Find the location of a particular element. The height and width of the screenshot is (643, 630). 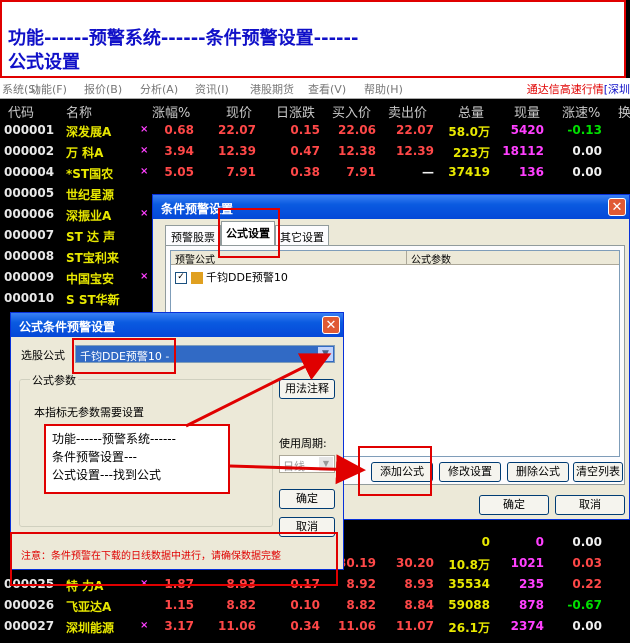

arrow-to-add is located at coordinates (297, 469).